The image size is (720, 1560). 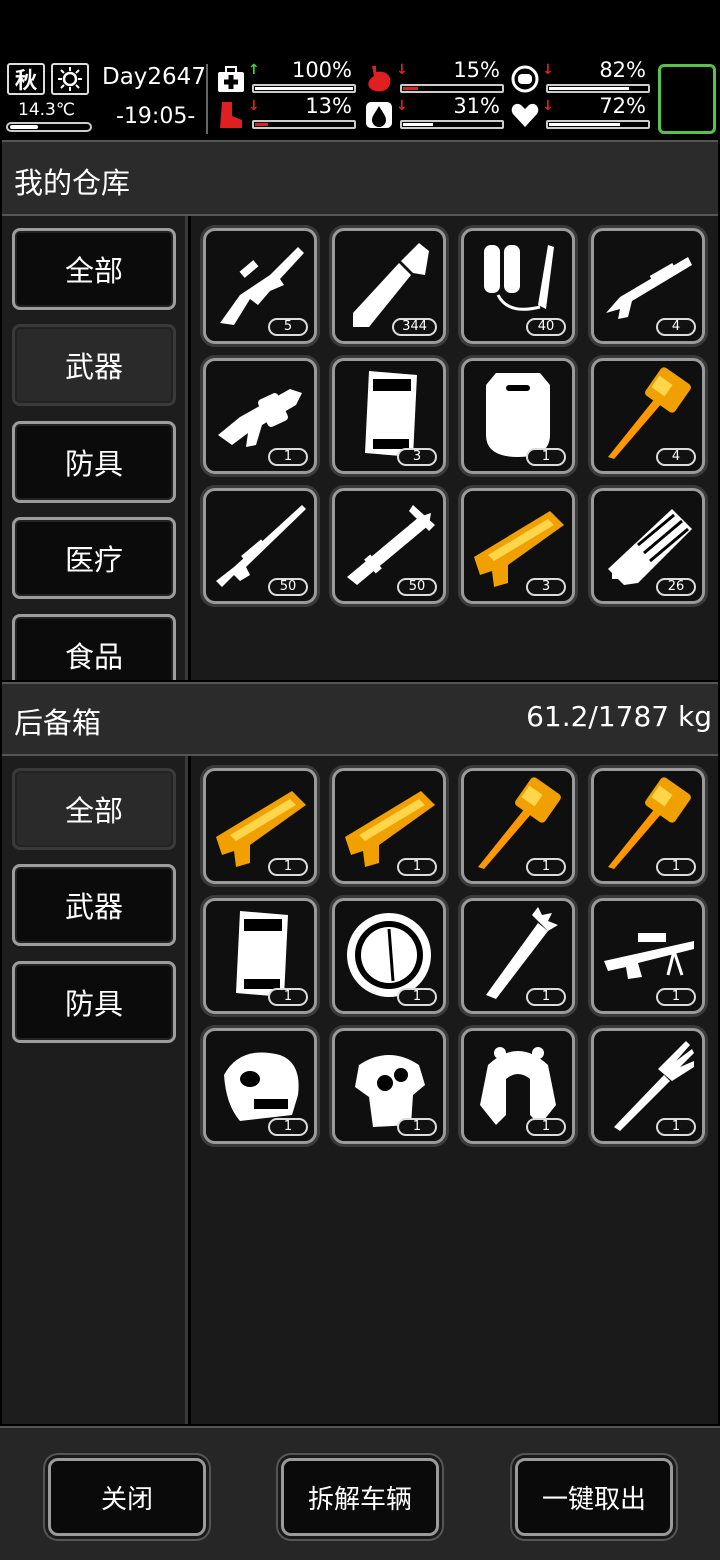 I want to click on dismantle-vehicle-button: 拆解车辆, so click(x=360, y=1497).